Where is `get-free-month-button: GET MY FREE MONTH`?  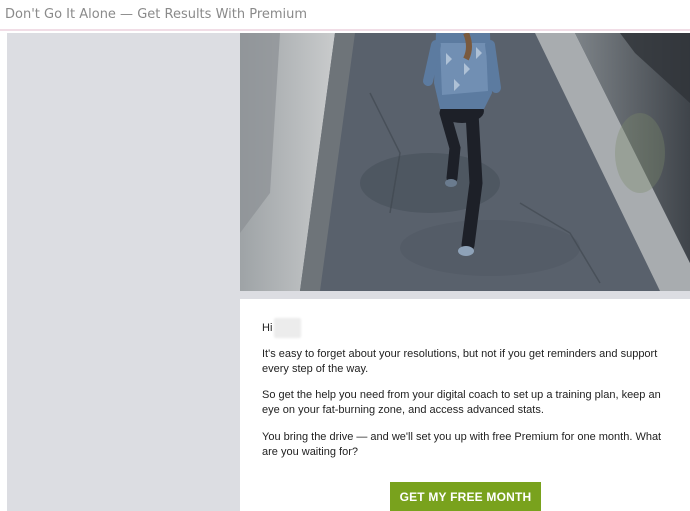
get-free-month-button: GET MY FREE MONTH is located at coordinates (465, 496).